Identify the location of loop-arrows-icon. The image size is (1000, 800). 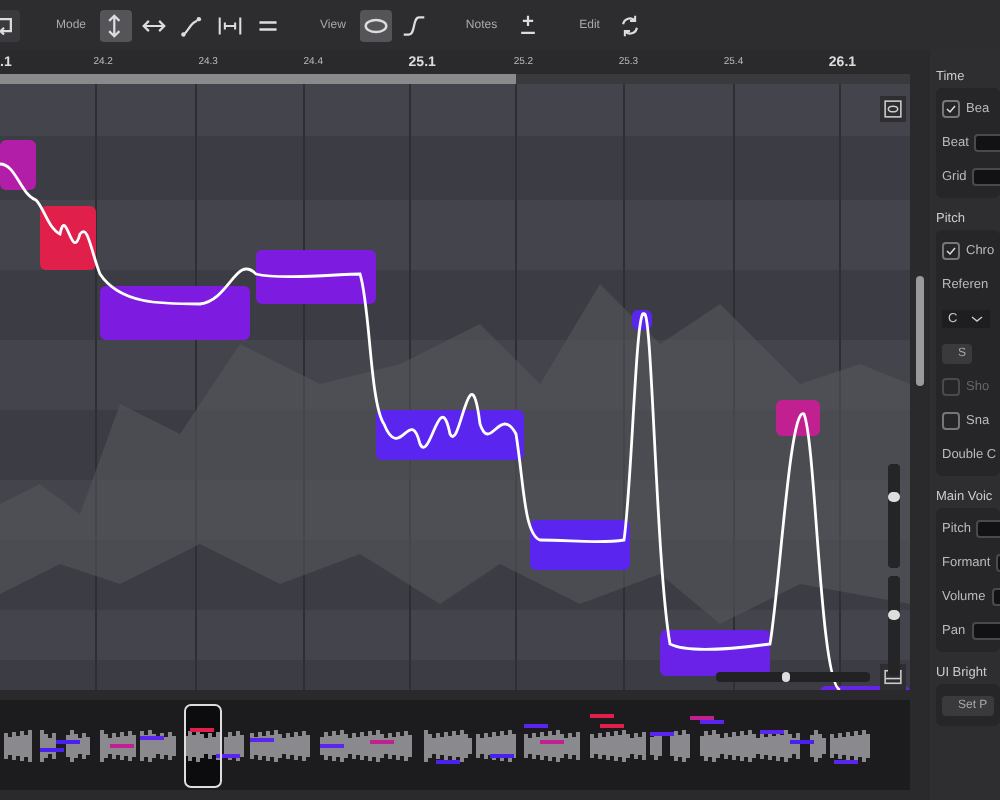
(629, 25).